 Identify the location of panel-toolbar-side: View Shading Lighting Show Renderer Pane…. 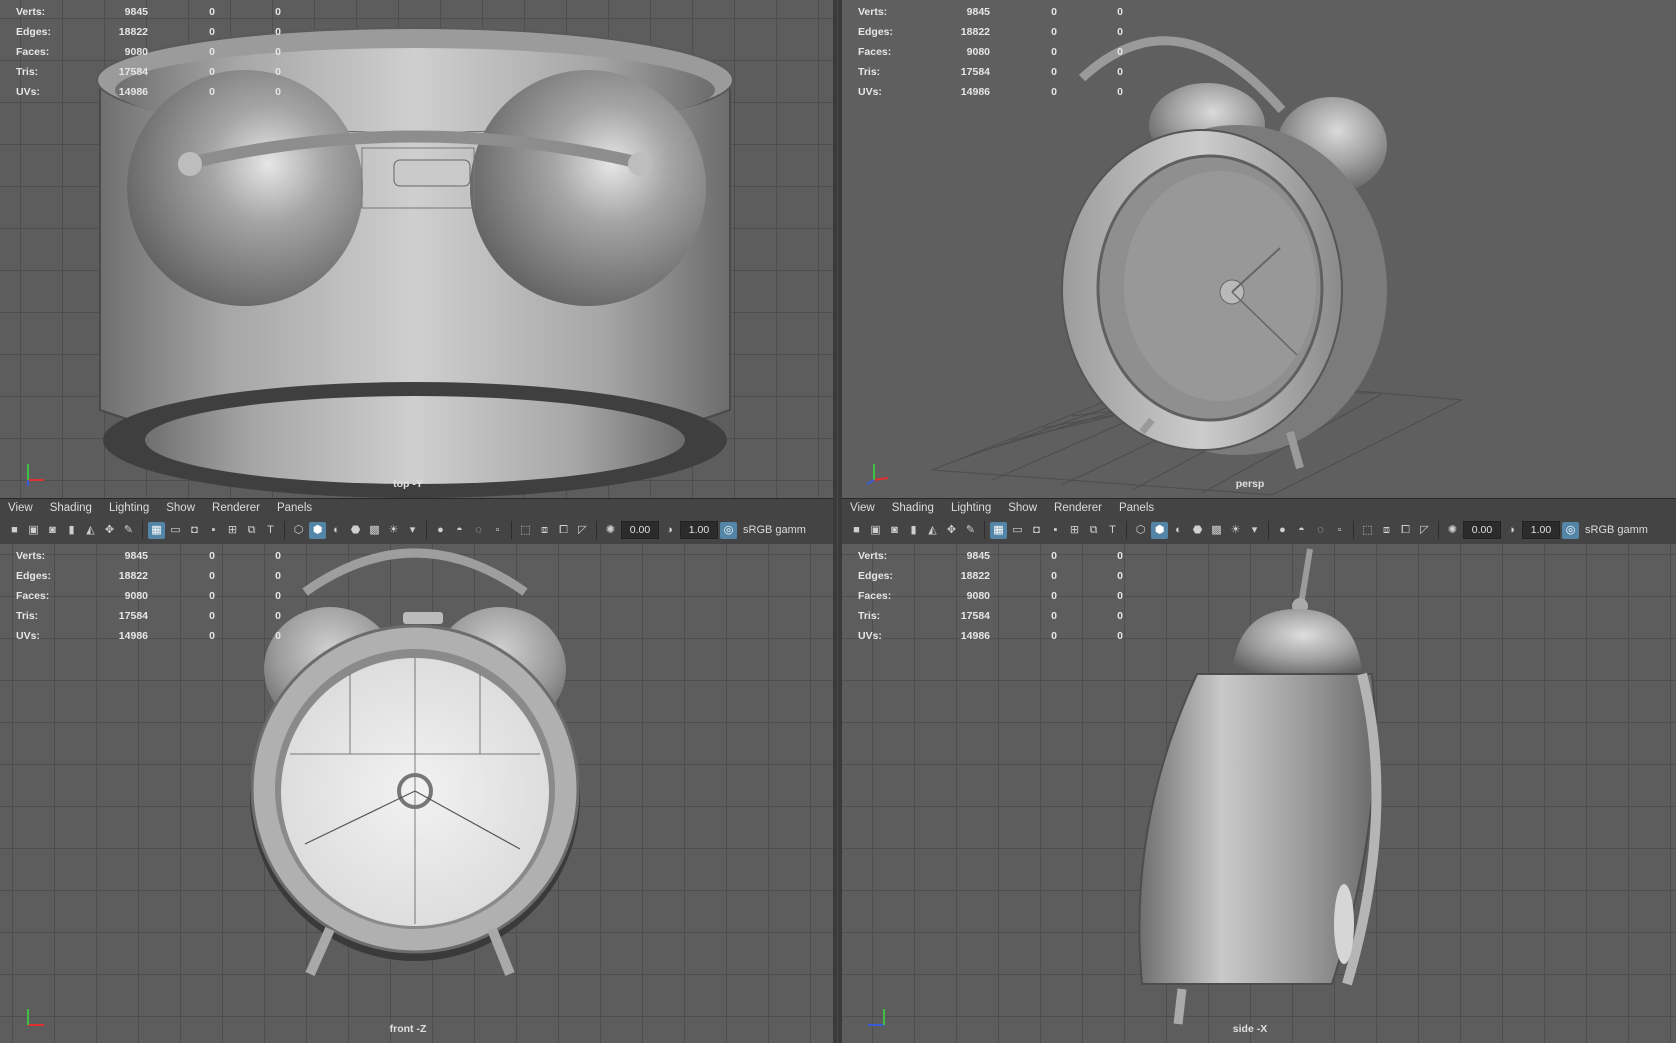
(1259, 522).